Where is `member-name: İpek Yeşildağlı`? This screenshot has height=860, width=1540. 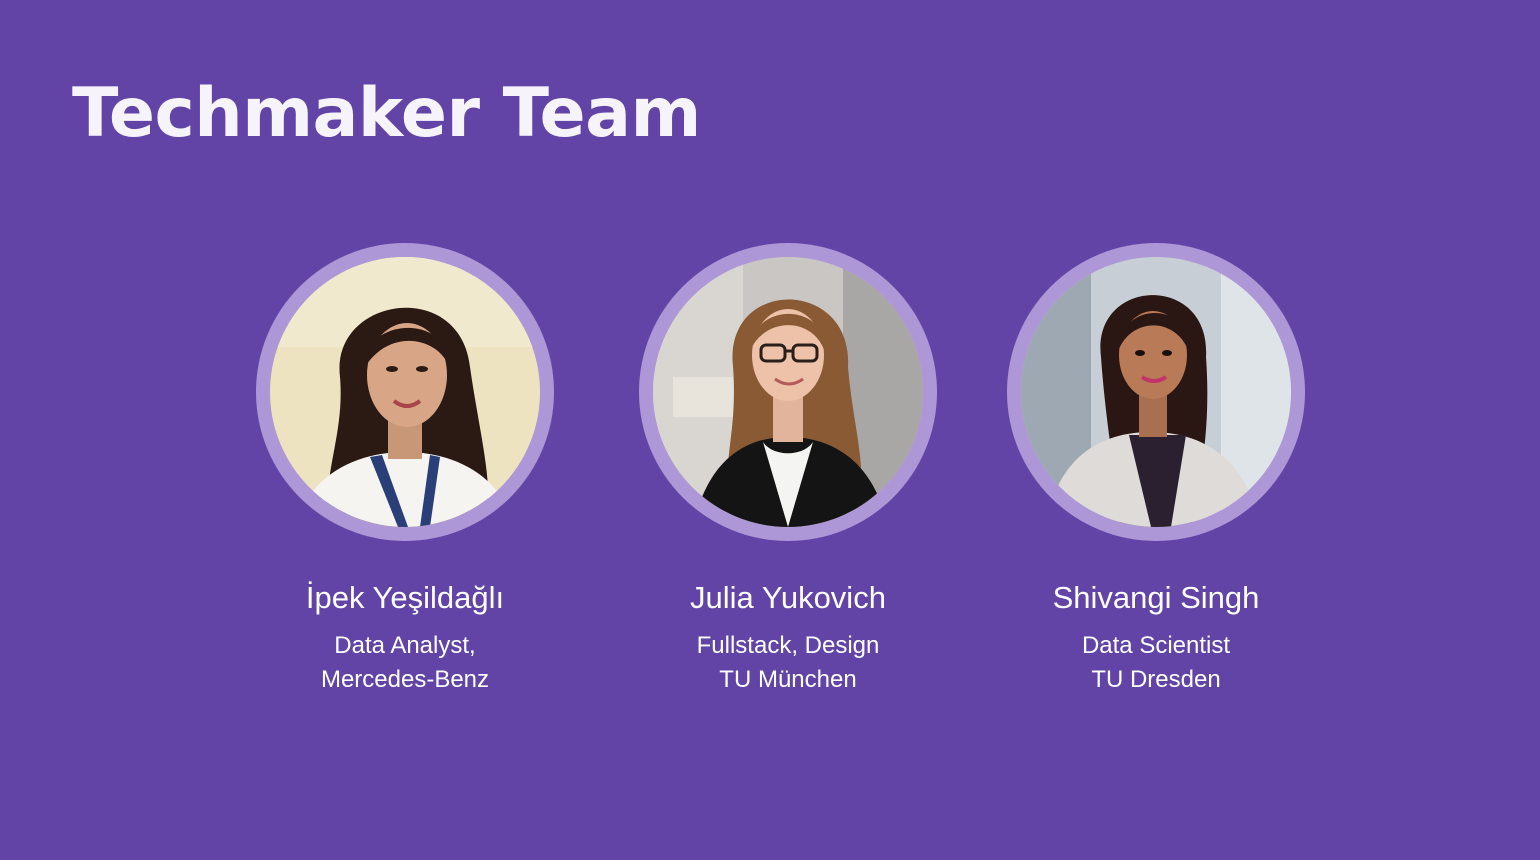 member-name: İpek Yeşildağlı is located at coordinates (405, 597).